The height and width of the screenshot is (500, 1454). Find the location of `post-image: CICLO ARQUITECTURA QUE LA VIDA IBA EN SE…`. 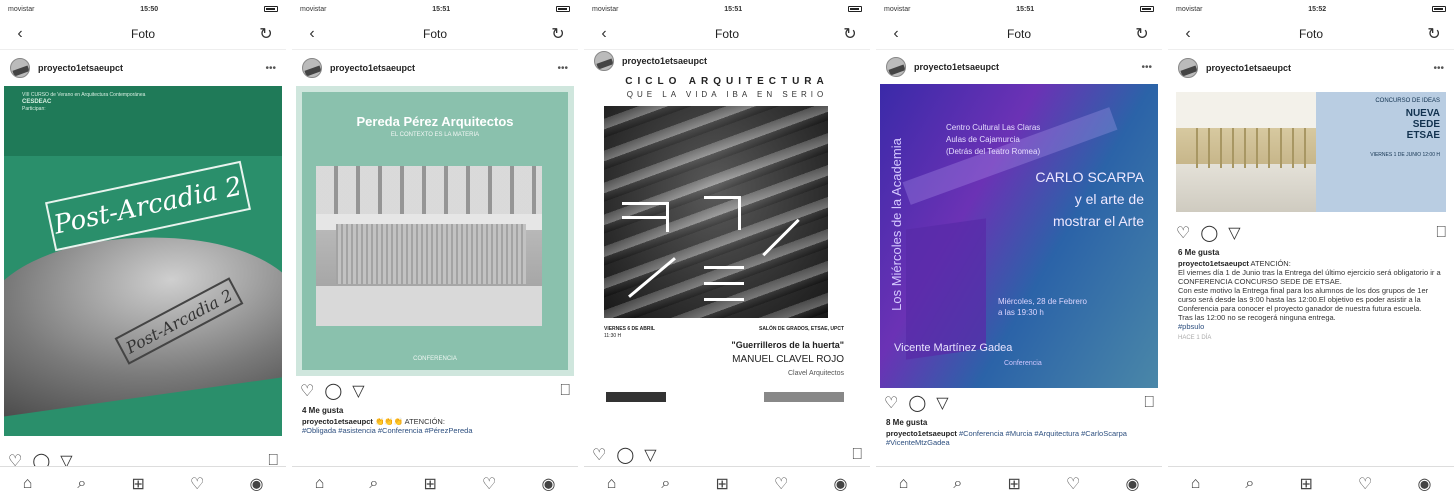

post-image: CICLO ARQUITECTURA QUE LA VIDA IBA EN SE… is located at coordinates (727, 252).